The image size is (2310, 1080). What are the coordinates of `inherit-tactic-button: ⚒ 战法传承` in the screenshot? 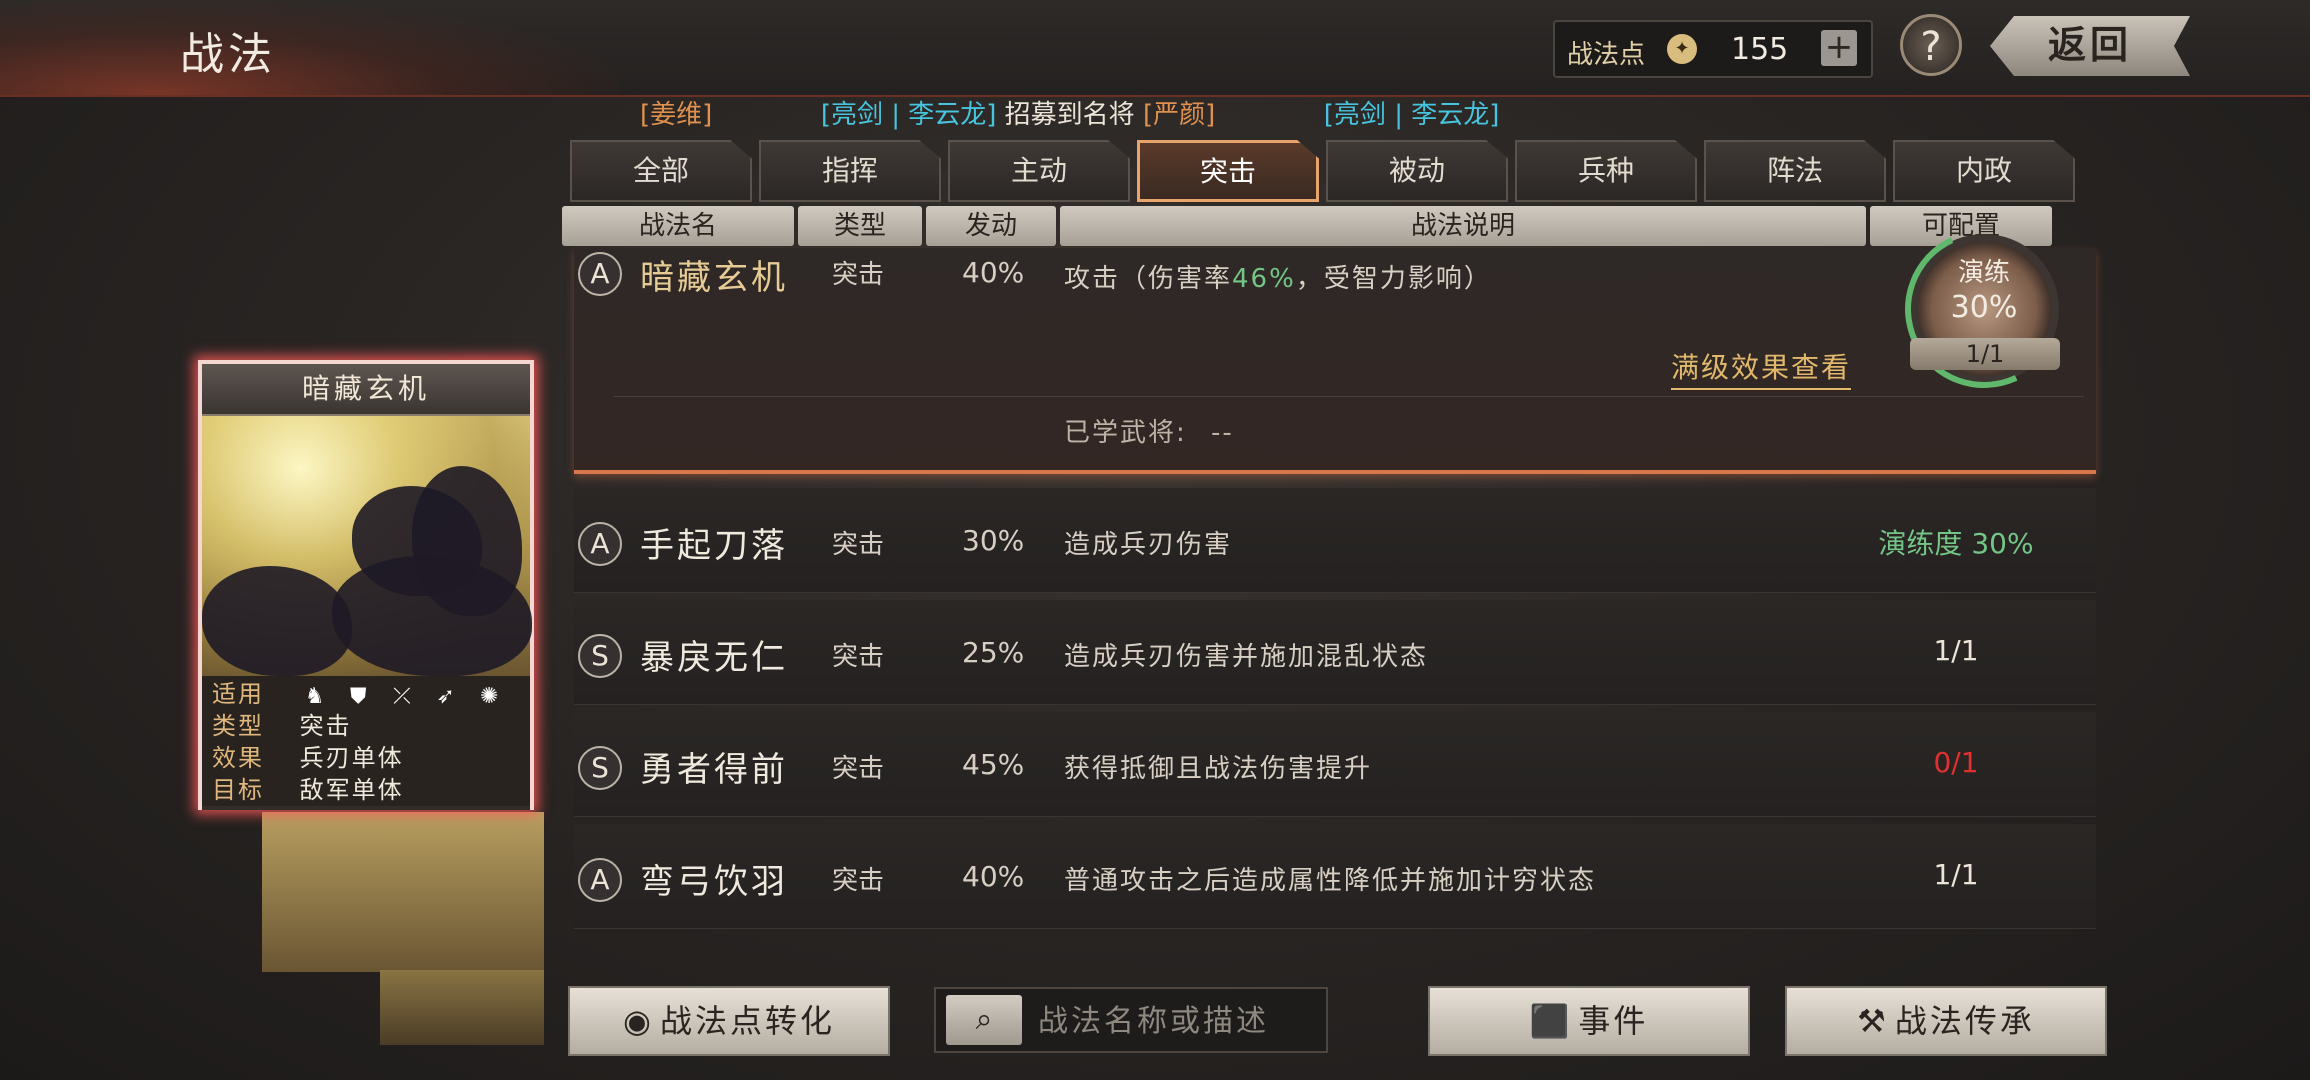 It's located at (1946, 1021).